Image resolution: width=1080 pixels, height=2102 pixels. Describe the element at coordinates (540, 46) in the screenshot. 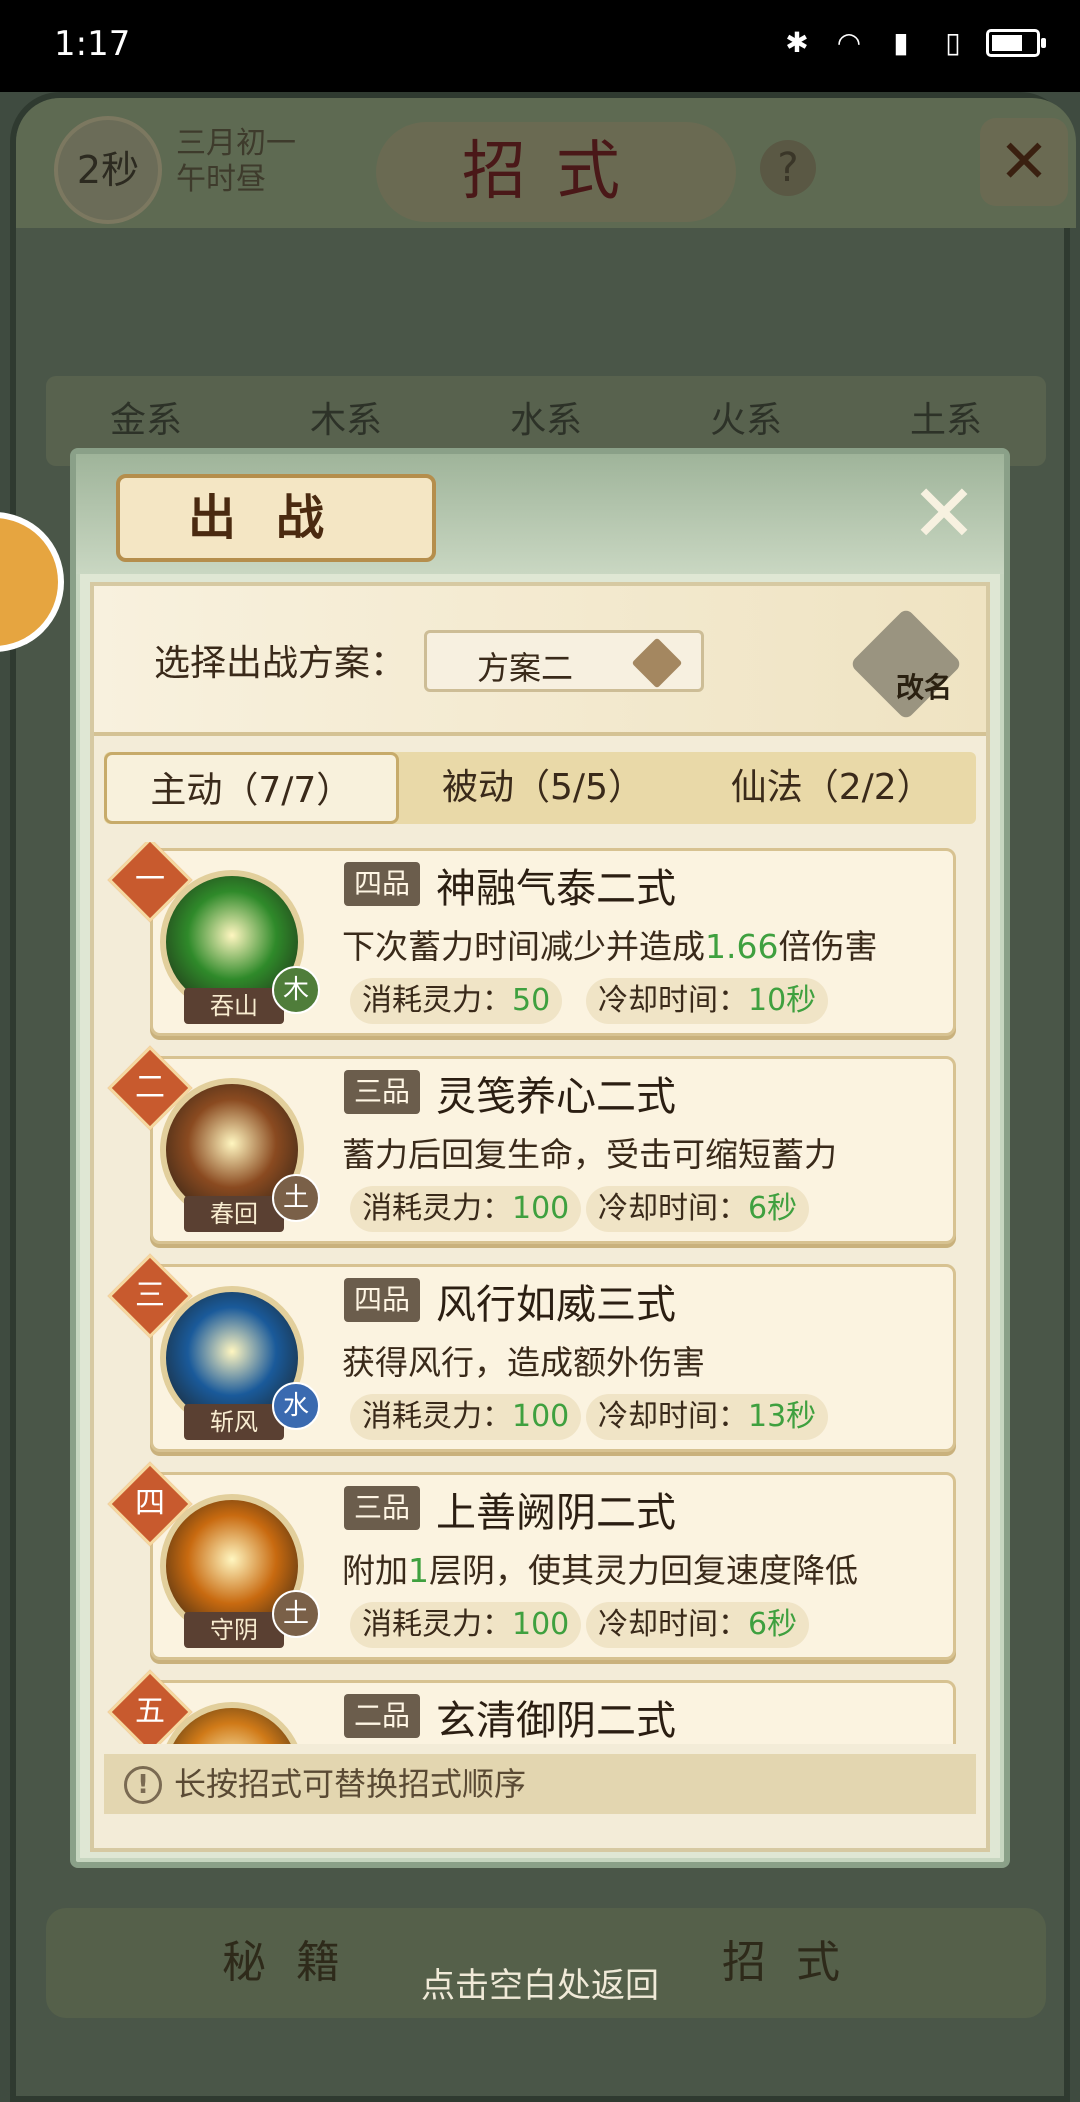

I see `status-bar: 1:17 ✱ ◠ ▮ ▯` at that location.